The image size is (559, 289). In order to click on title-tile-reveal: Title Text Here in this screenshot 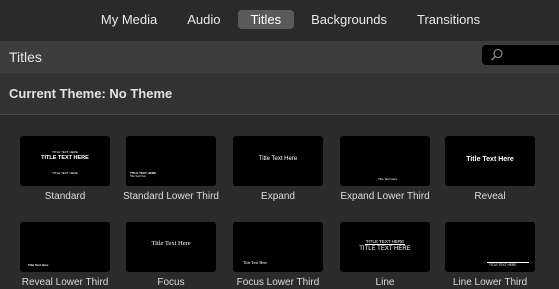, I will do `click(490, 161)`.